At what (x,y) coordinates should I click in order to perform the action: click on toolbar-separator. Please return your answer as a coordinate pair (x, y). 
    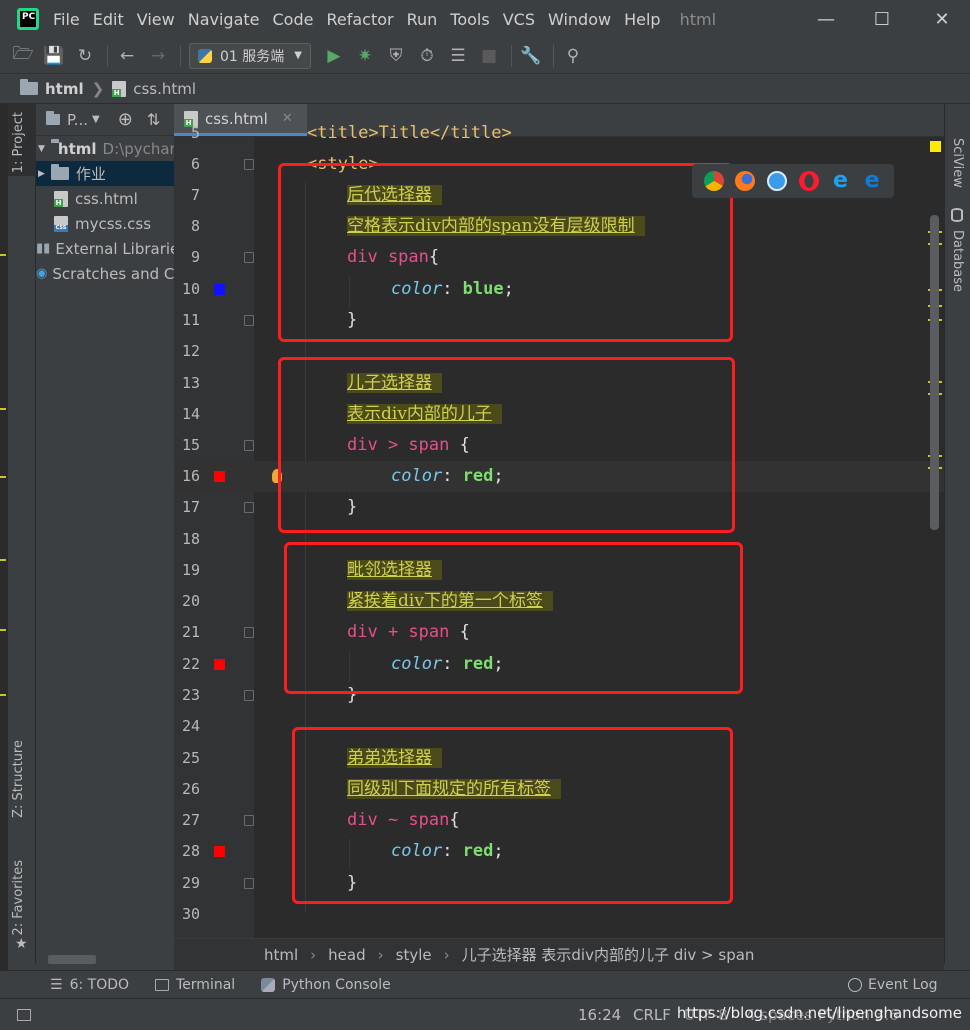
    Looking at the image, I should click on (511, 55).